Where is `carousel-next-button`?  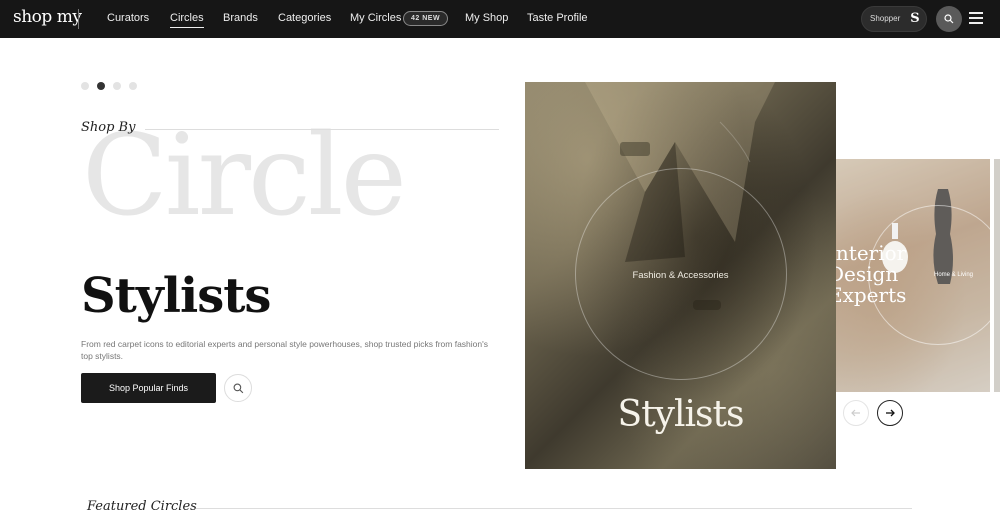 carousel-next-button is located at coordinates (890, 413).